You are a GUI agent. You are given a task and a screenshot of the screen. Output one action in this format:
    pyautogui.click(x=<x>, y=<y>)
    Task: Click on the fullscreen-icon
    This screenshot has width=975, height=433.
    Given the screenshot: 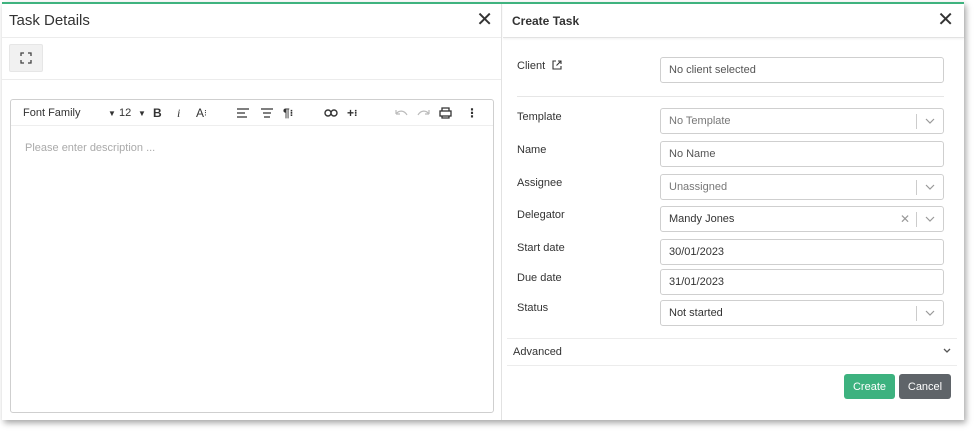 What is the action you would take?
    pyautogui.click(x=26, y=58)
    